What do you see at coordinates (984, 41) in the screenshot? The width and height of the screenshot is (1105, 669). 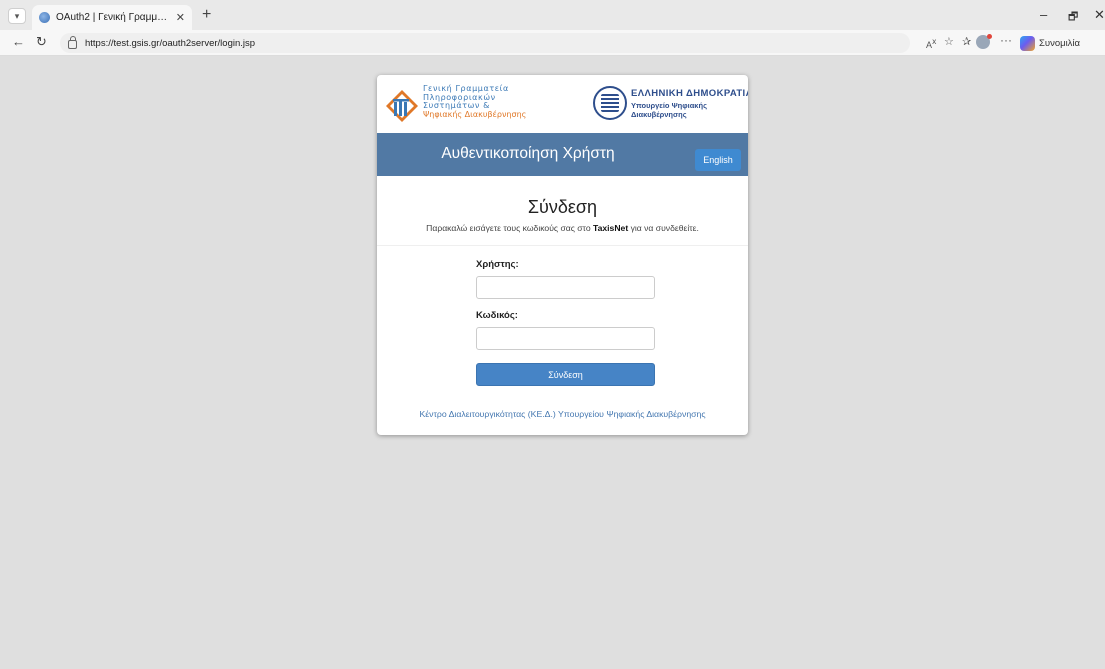 I see `profile-avatar-icon` at bounding box center [984, 41].